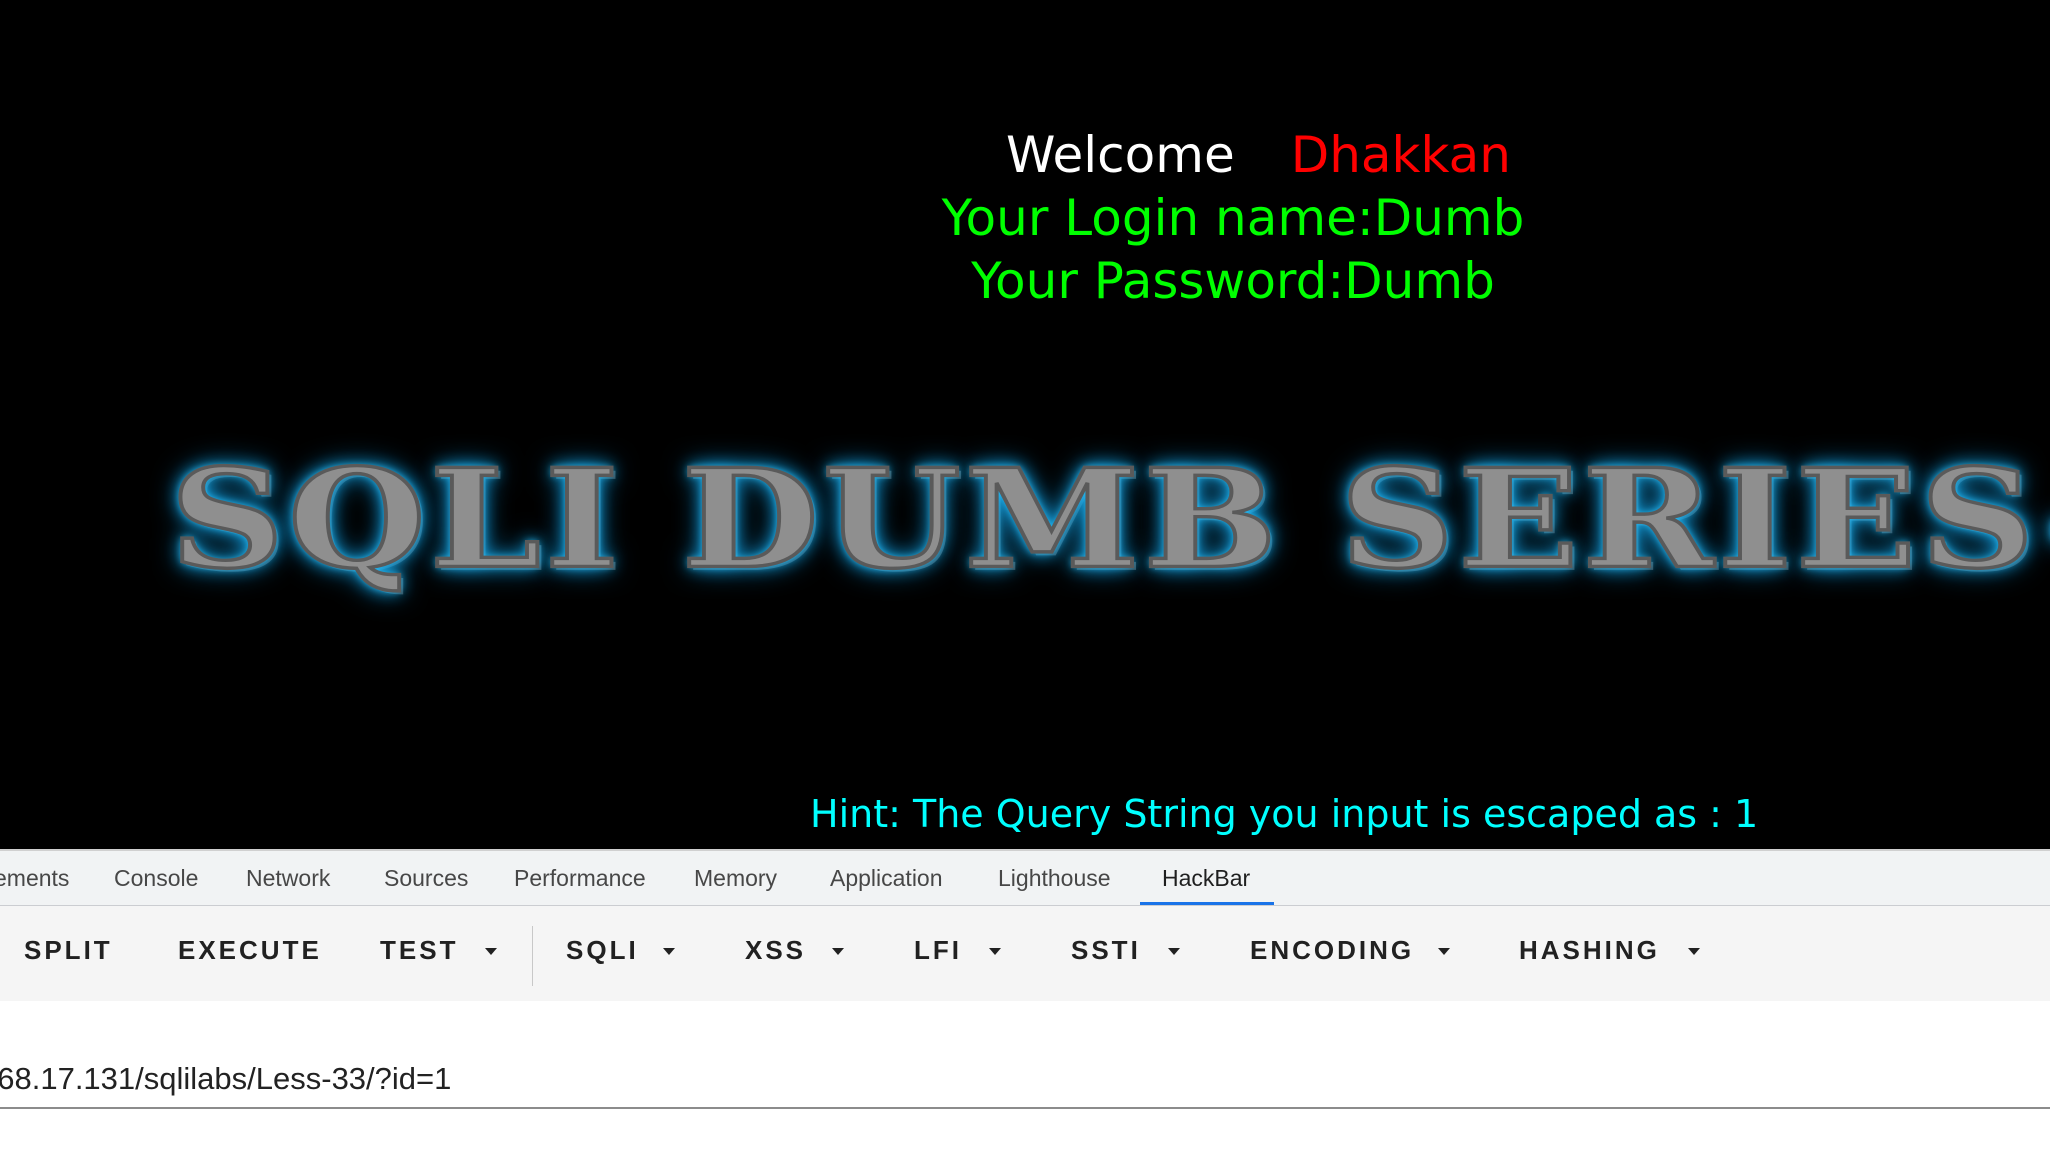 The width and height of the screenshot is (2050, 1164). What do you see at coordinates (1332, 950) in the screenshot?
I see `encoding-button: ENCODING` at bounding box center [1332, 950].